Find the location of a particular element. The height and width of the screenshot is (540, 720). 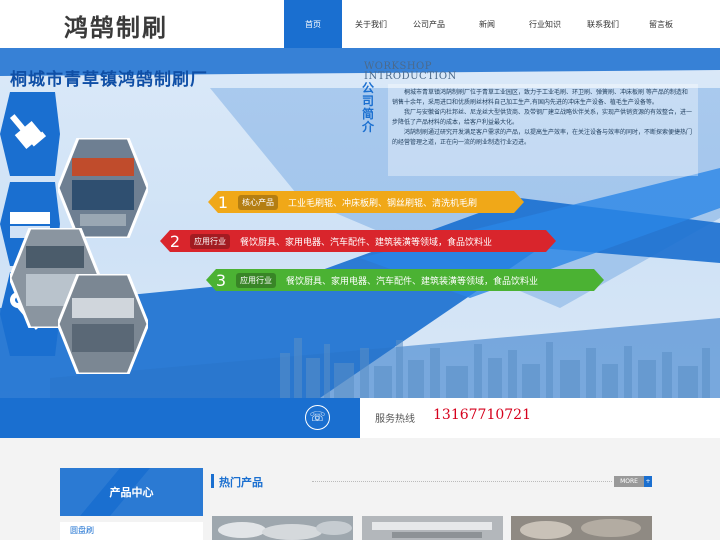

intro-heading-en: WORKSHOP INTRODUCTION is located at coordinates (410, 71).